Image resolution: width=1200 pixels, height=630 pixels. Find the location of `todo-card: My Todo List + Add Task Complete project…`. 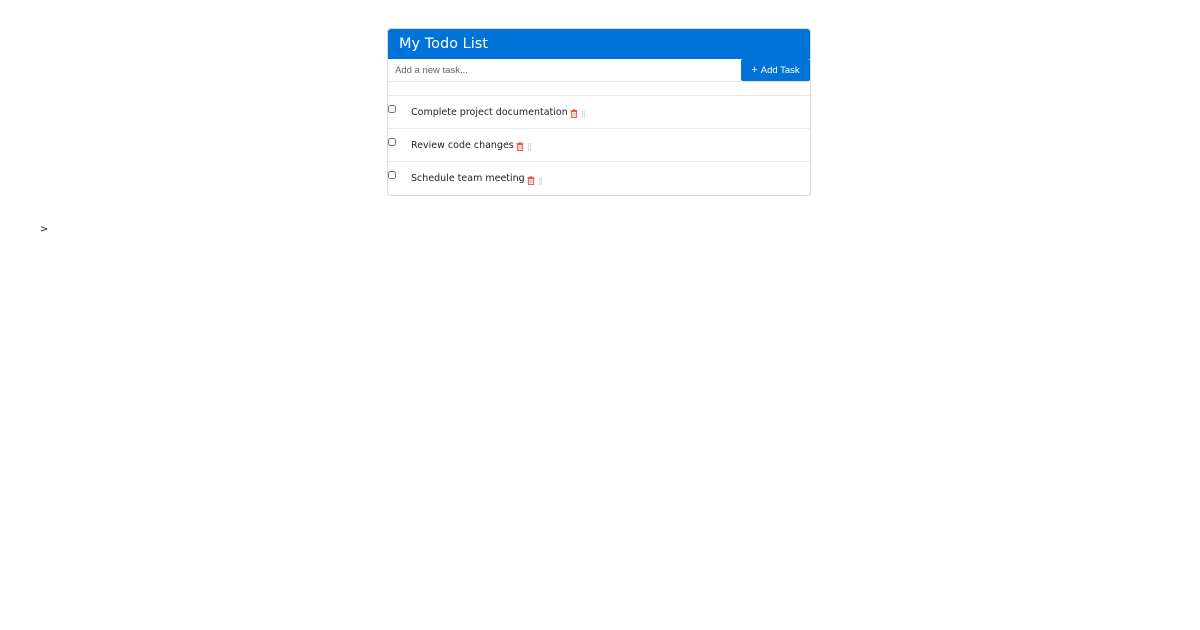

todo-card: My Todo List + Add Task Complete project… is located at coordinates (599, 112).